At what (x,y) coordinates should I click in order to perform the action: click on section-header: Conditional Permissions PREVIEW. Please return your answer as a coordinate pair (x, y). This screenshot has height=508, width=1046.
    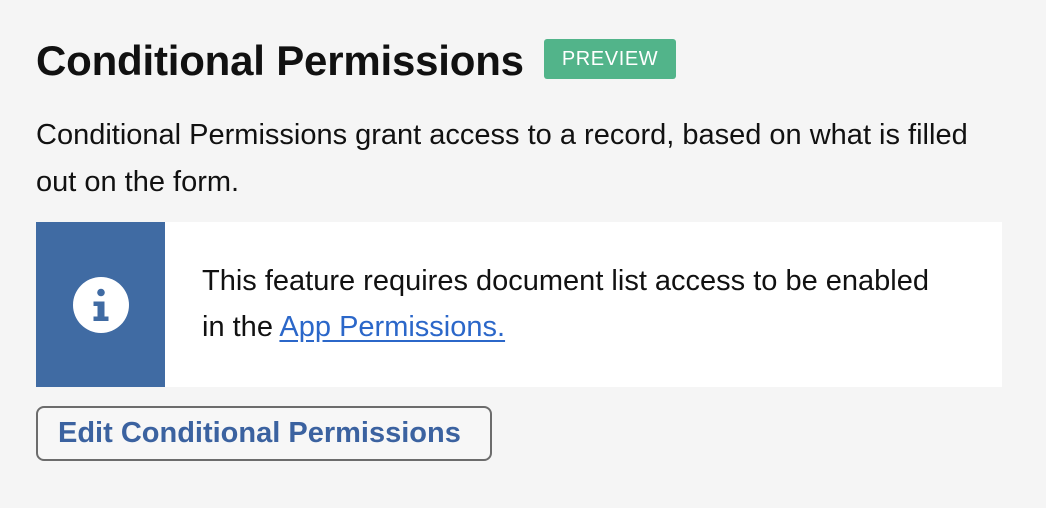
    Looking at the image, I should click on (523, 61).